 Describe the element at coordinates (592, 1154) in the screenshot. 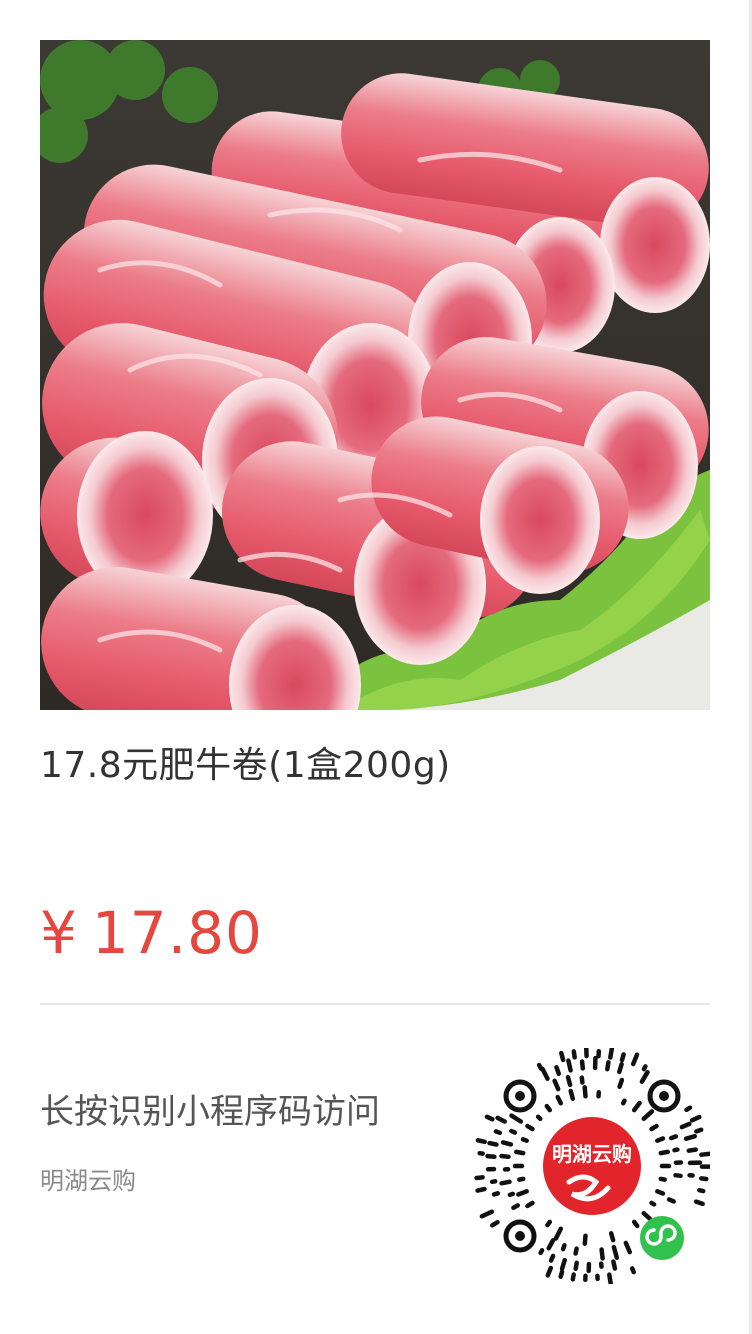

I see `code-label: 明湖云购` at that location.